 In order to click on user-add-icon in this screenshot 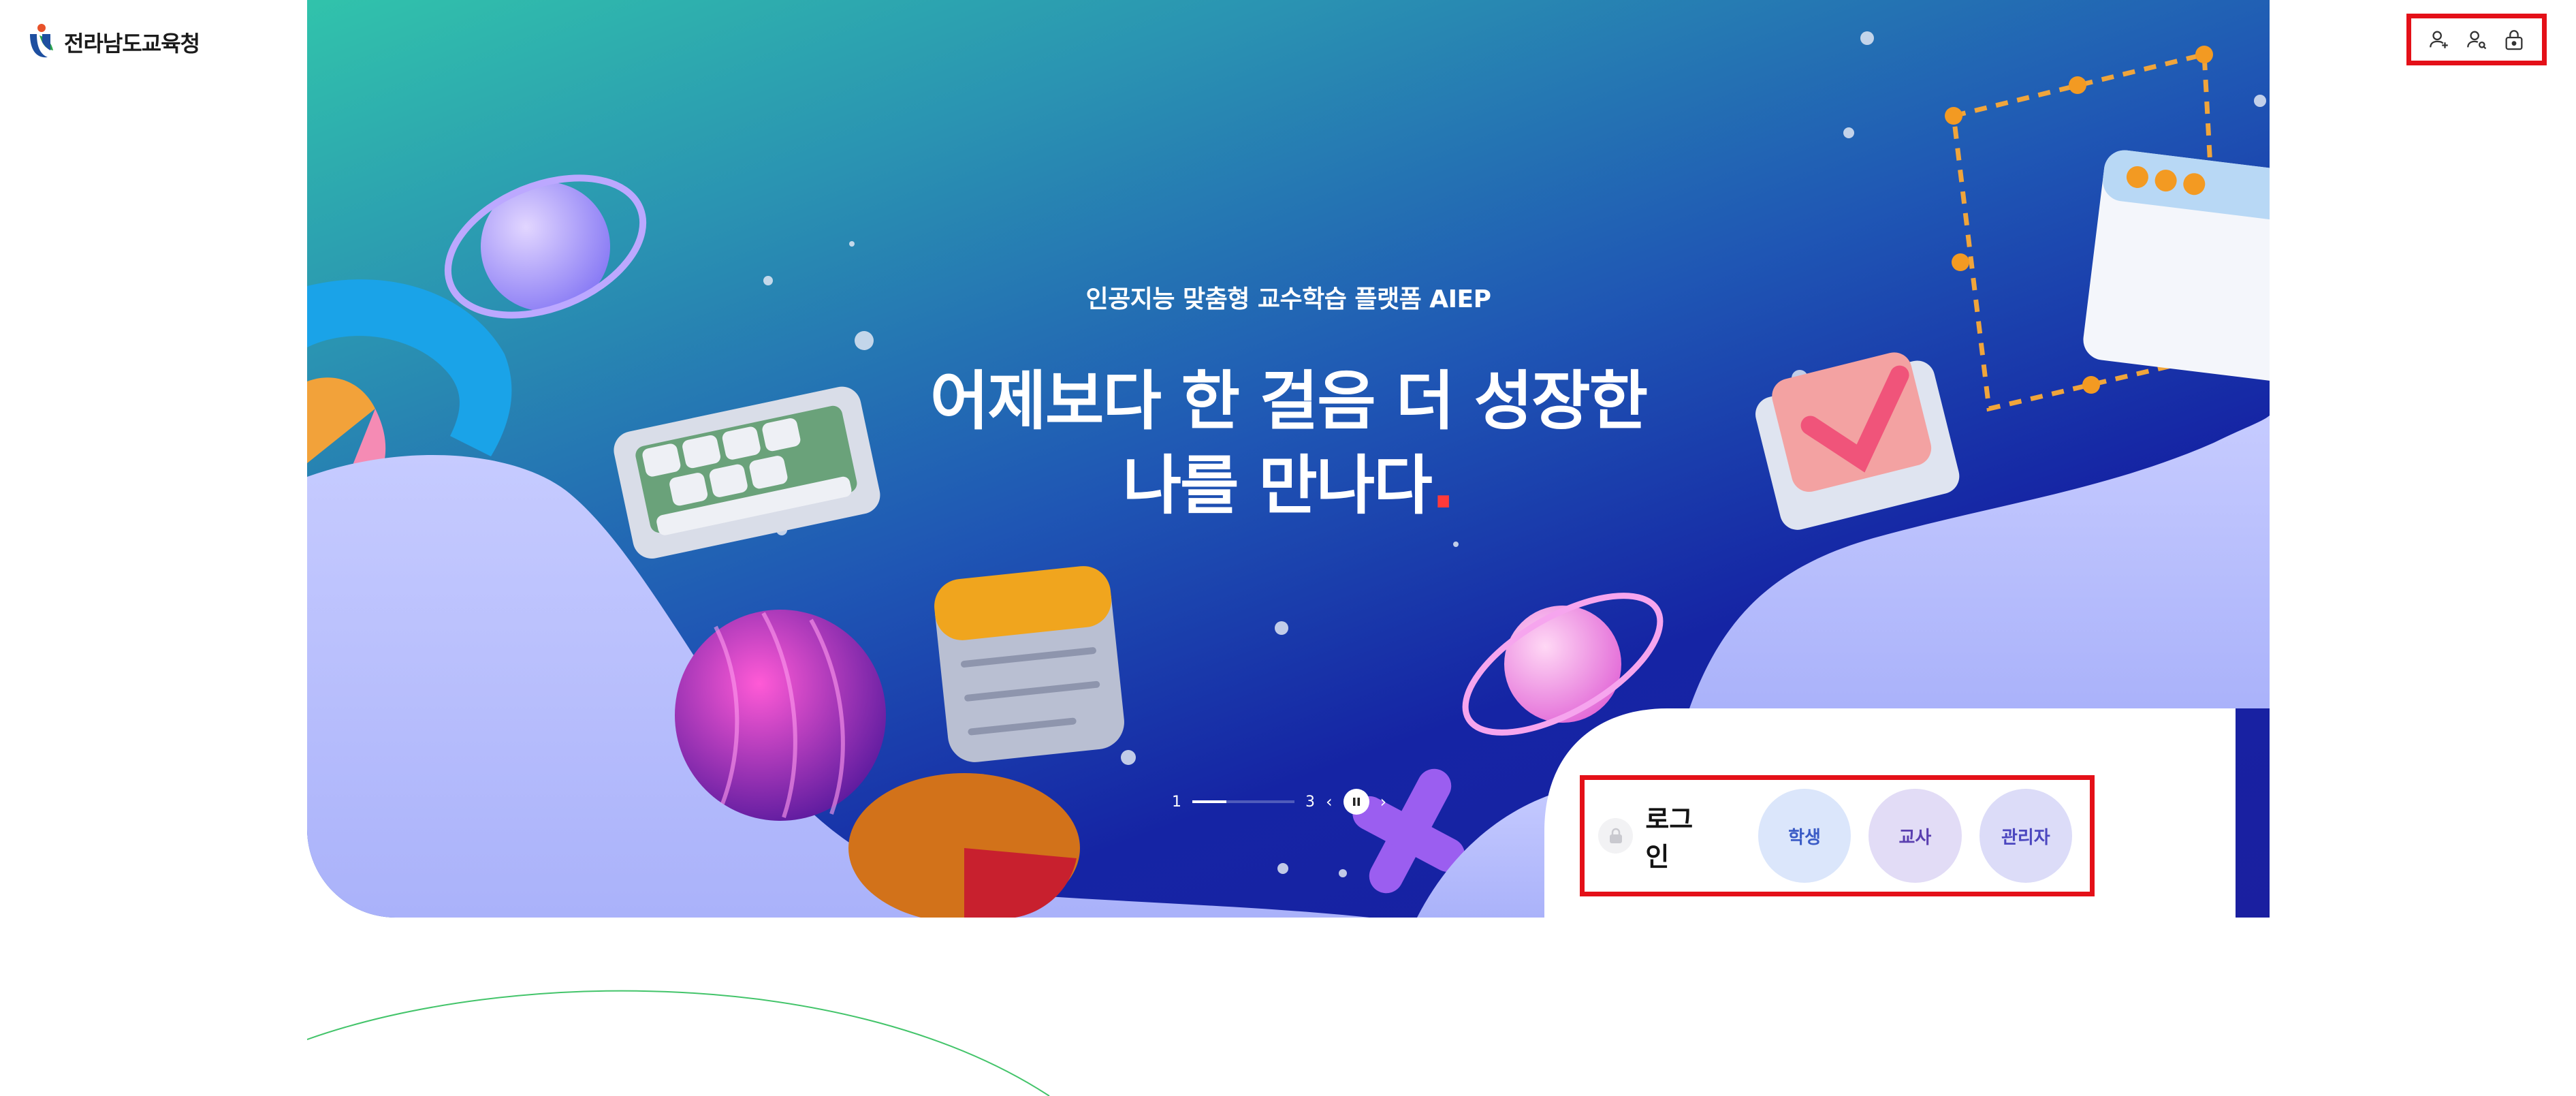, I will do `click(2439, 39)`.